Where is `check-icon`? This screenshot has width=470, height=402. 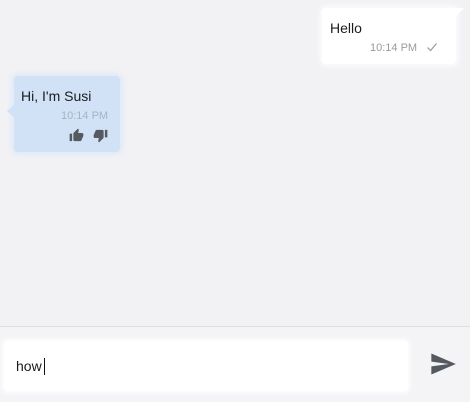
check-icon is located at coordinates (432, 46).